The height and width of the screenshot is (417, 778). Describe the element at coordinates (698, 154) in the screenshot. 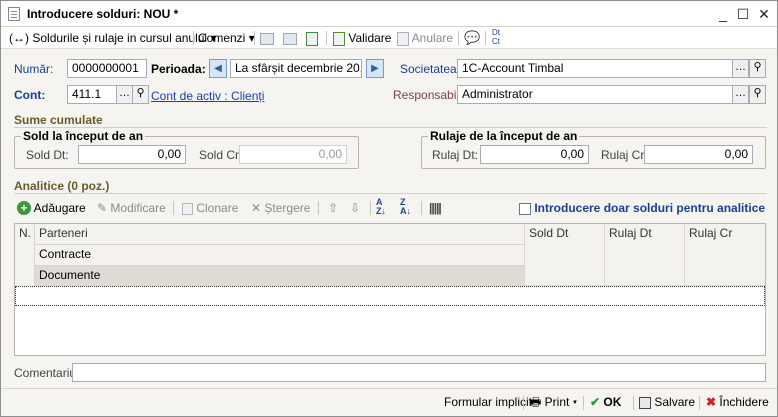

I see `rulaj-cr-field: 0,00` at that location.